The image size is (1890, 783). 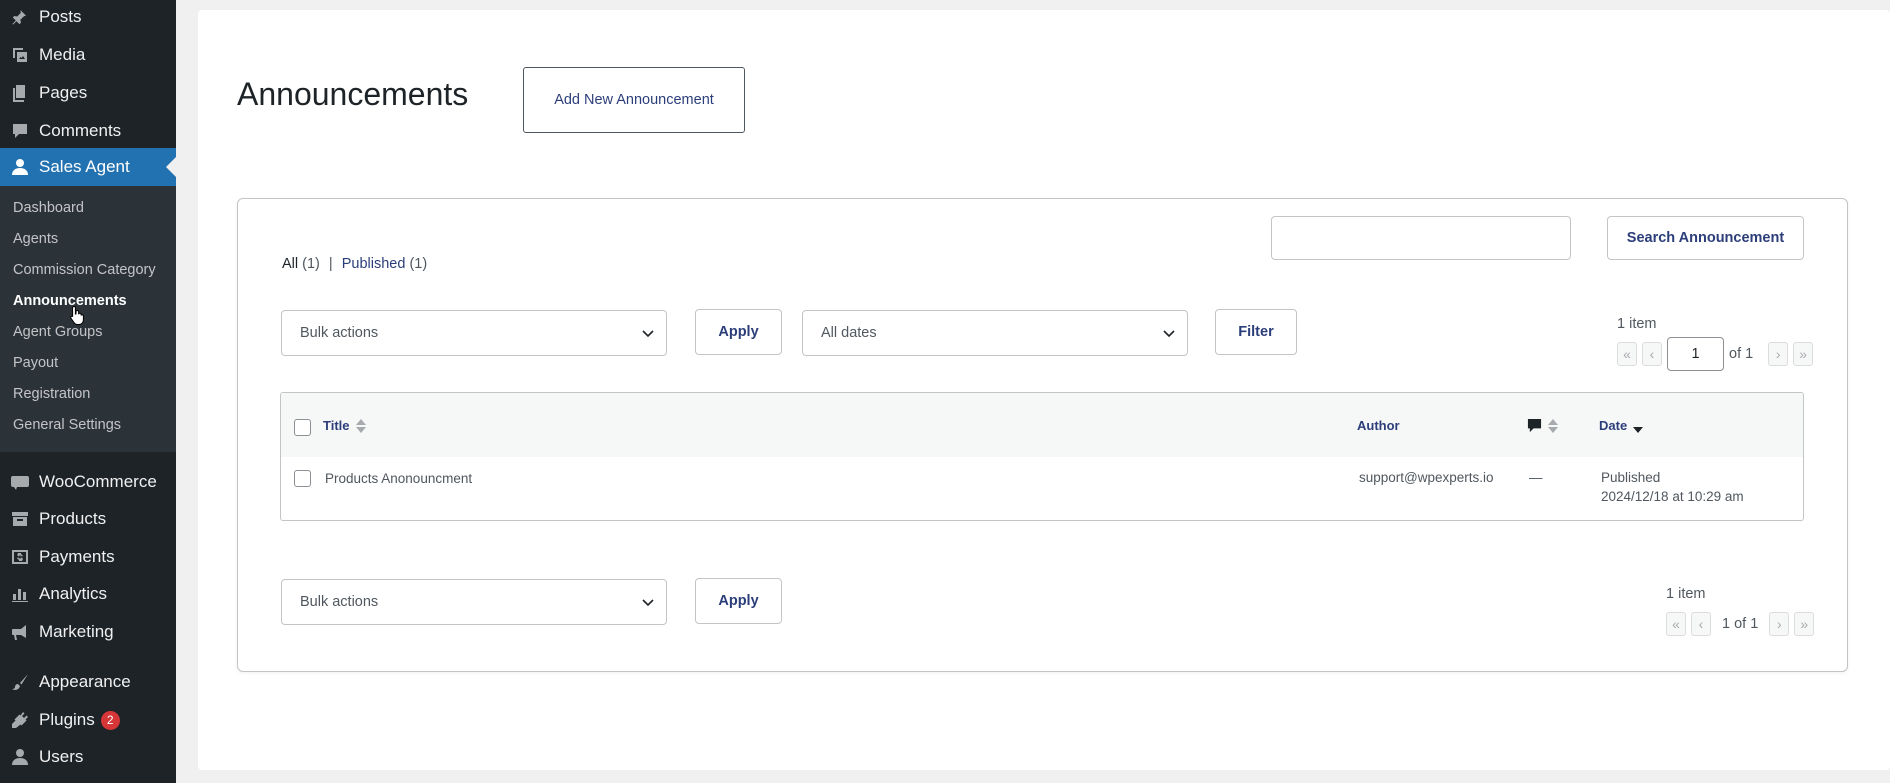 I want to click on row-date: 2024/12/18 at 10:29 am, so click(x=1672, y=496).